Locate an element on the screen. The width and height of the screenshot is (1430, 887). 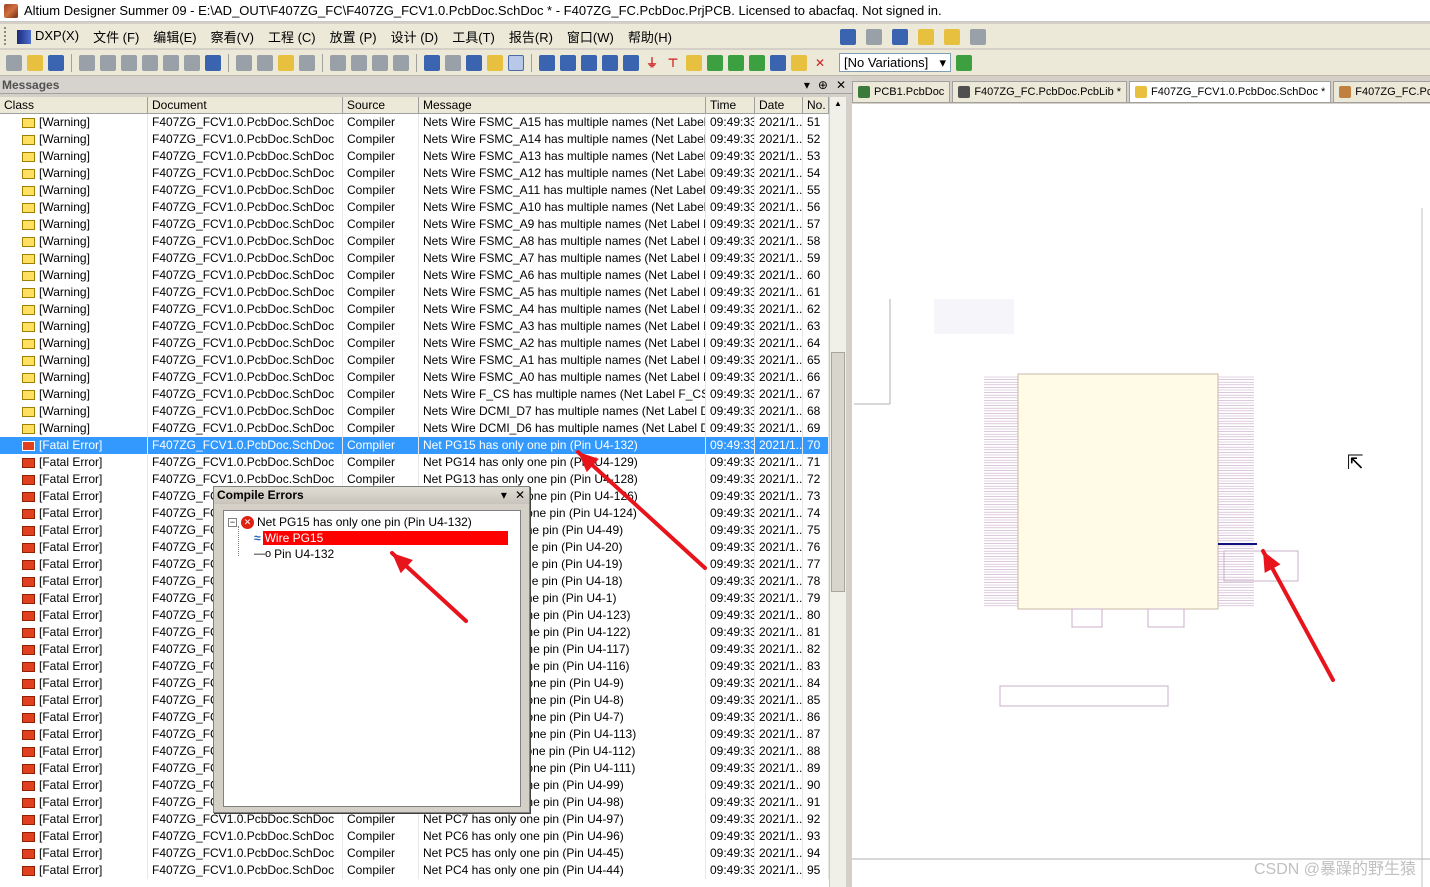
column-header-class: Class is located at coordinates (74, 105).